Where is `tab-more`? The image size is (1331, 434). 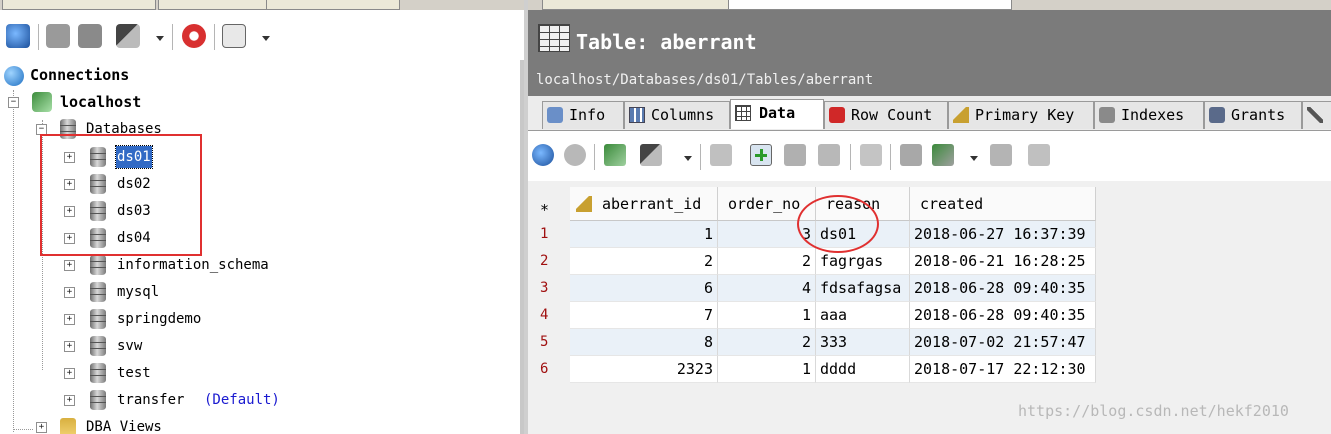
tab-more is located at coordinates (1316, 115).